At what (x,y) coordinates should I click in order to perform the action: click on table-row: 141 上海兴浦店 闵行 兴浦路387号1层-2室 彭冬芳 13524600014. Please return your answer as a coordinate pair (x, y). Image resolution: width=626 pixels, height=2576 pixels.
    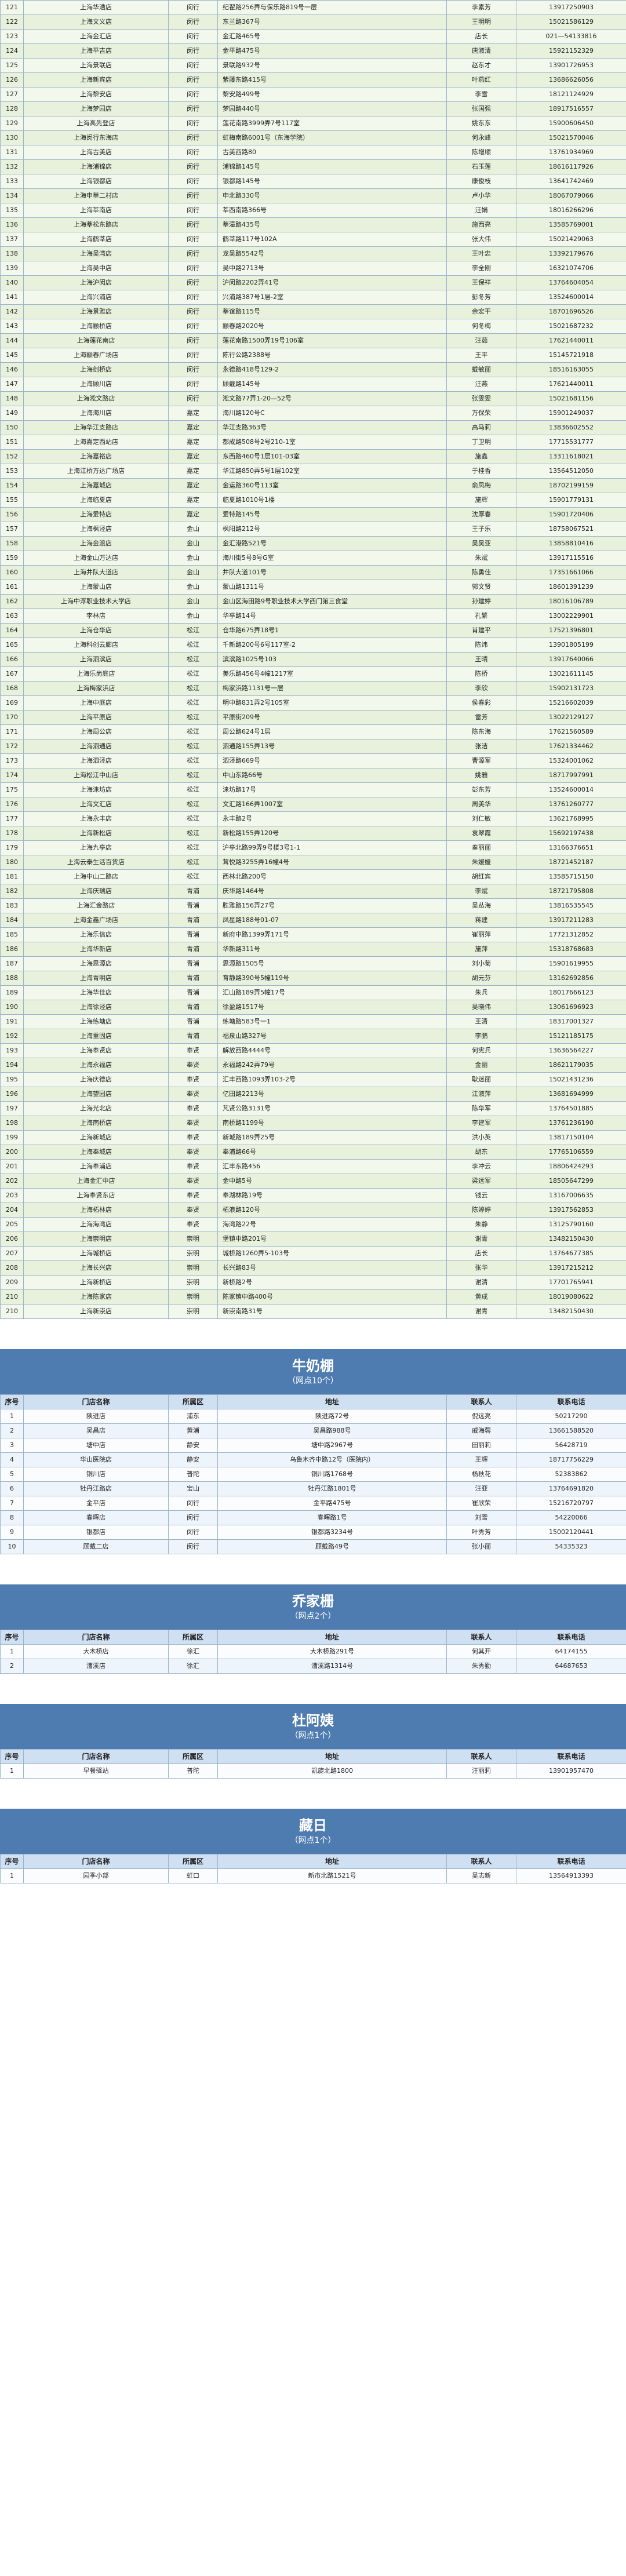
    Looking at the image, I should click on (313, 297).